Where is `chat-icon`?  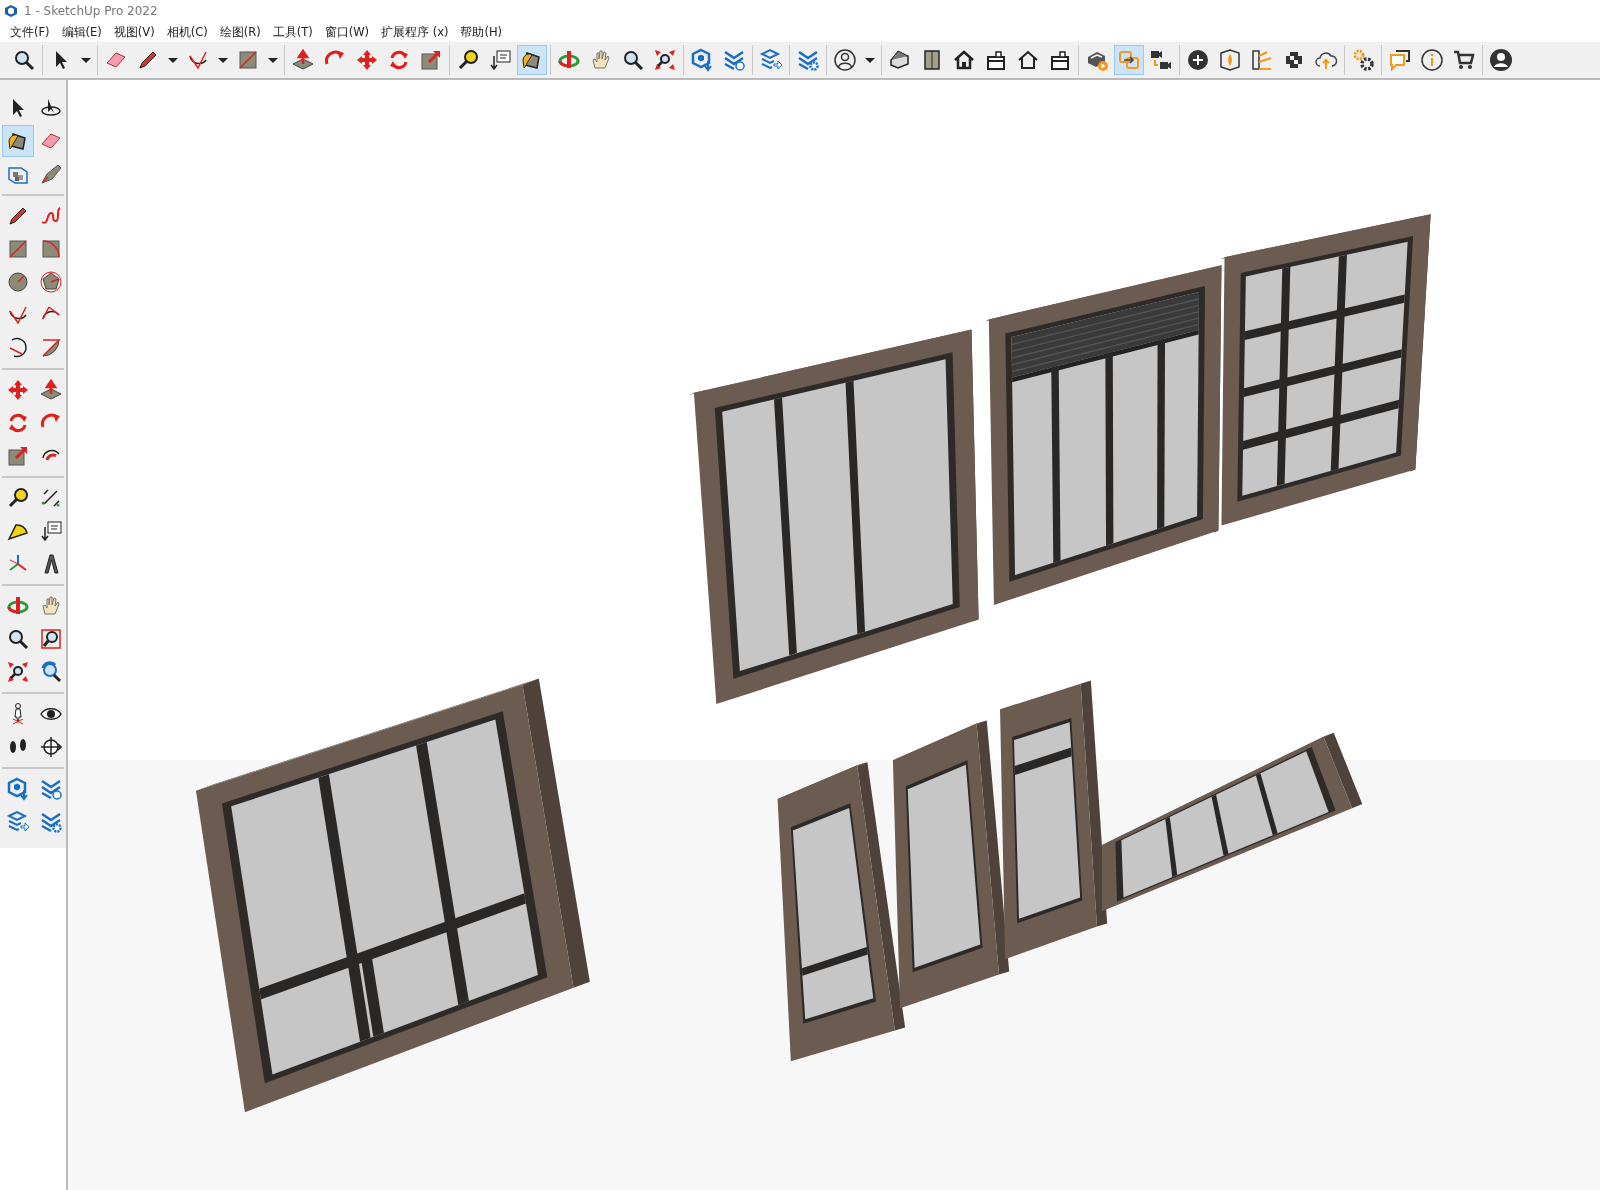
chat-icon is located at coordinates (1400, 60).